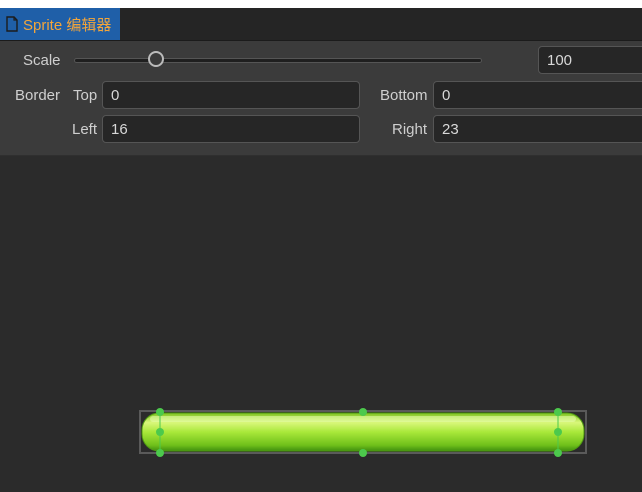 The height and width of the screenshot is (492, 642). Describe the element at coordinates (363, 419) in the screenshot. I see `sprite-highlight` at that location.